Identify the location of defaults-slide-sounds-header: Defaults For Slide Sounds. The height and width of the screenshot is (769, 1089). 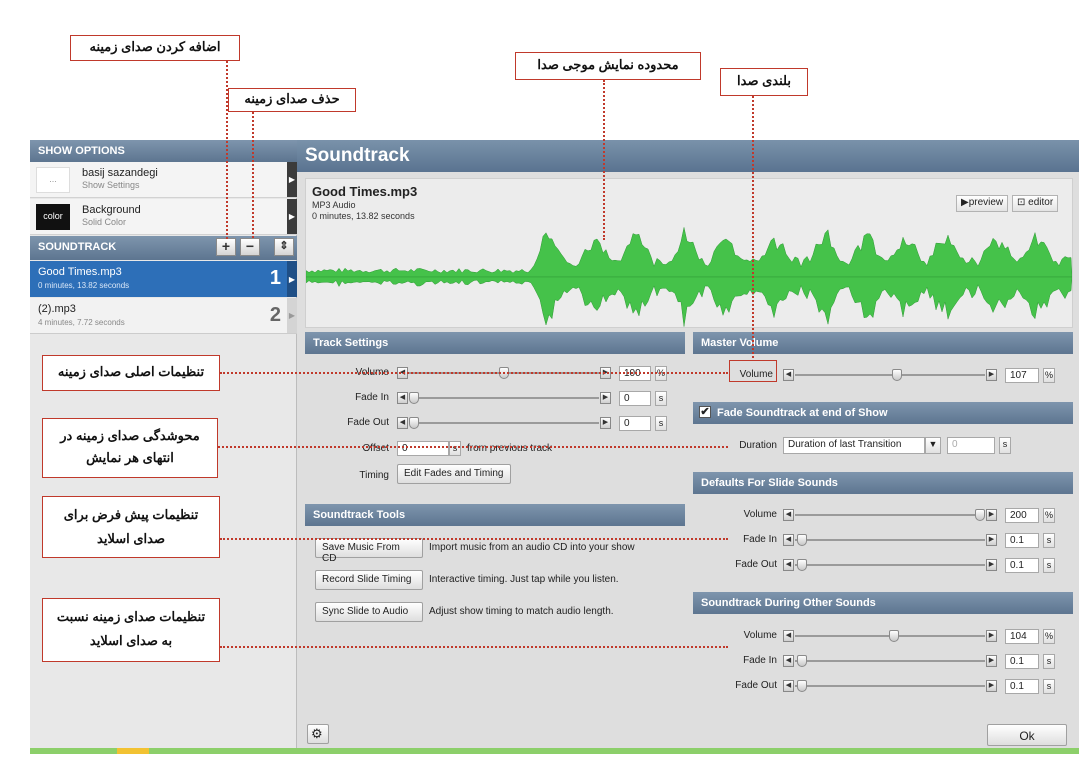
(883, 483).